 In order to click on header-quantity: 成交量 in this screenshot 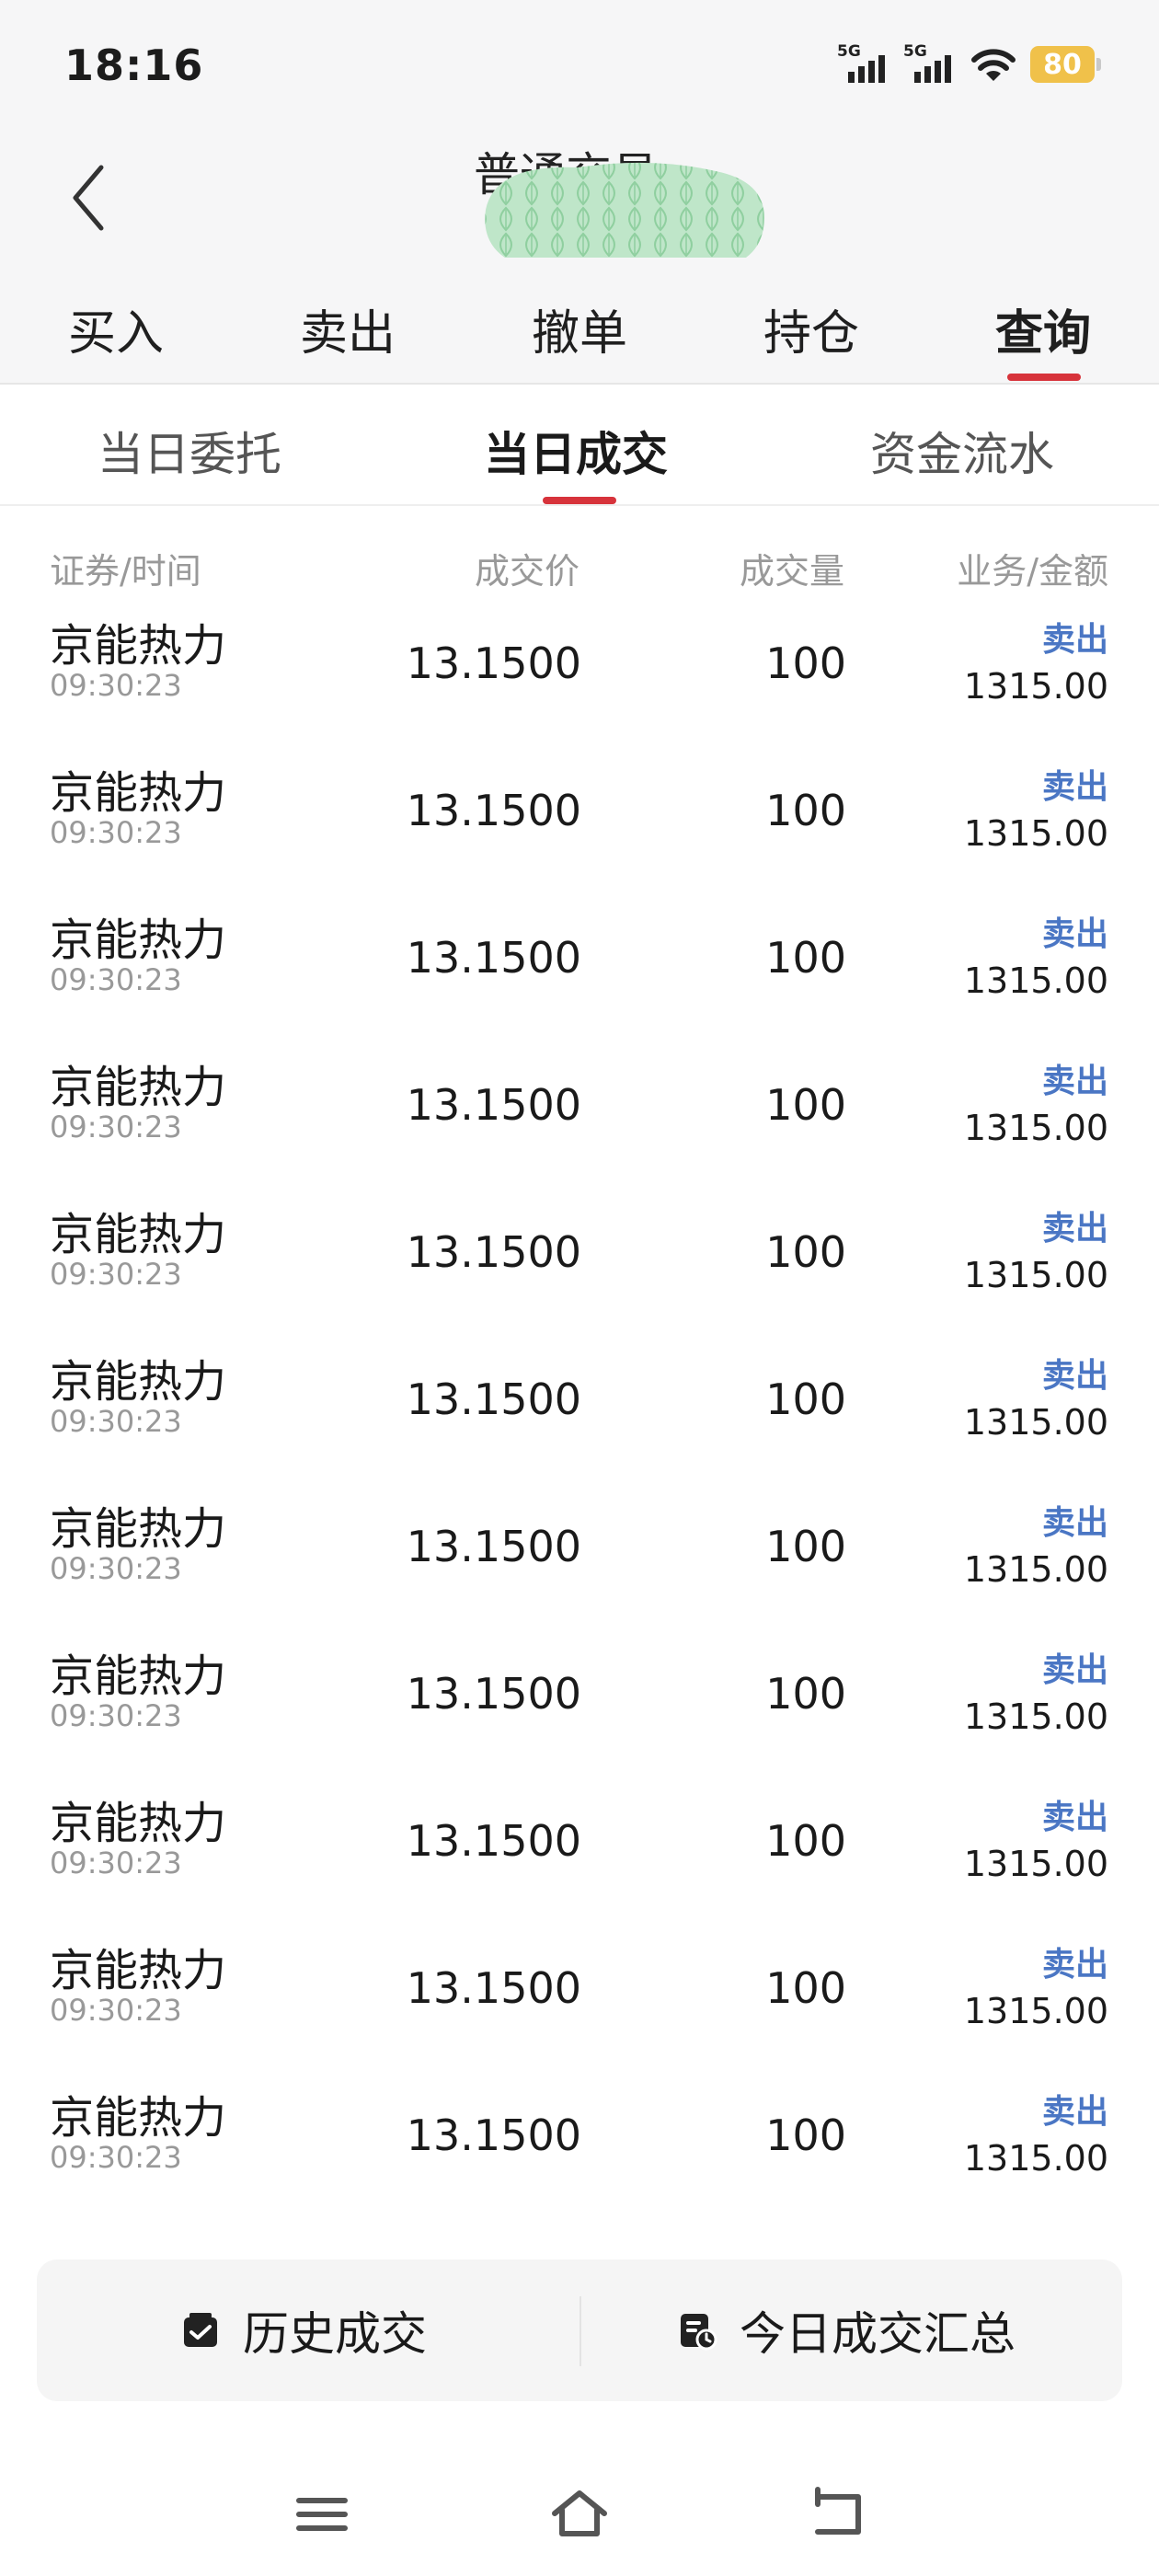, I will do `click(791, 571)`.